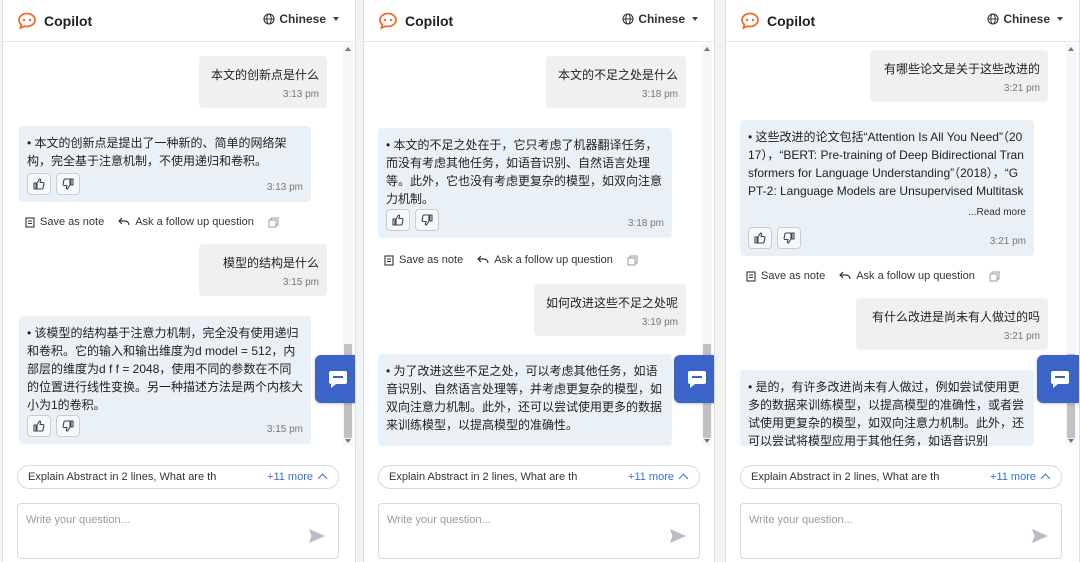 Image resolution: width=1080 pixels, height=562 pixels. I want to click on message-time: 3:15 pm, so click(284, 429).